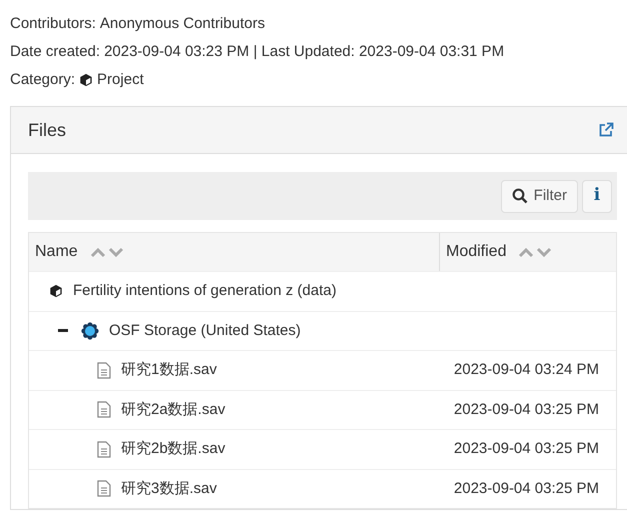 The height and width of the screenshot is (511, 627). What do you see at coordinates (528, 252) in the screenshot?
I see `column-header: Modified` at bounding box center [528, 252].